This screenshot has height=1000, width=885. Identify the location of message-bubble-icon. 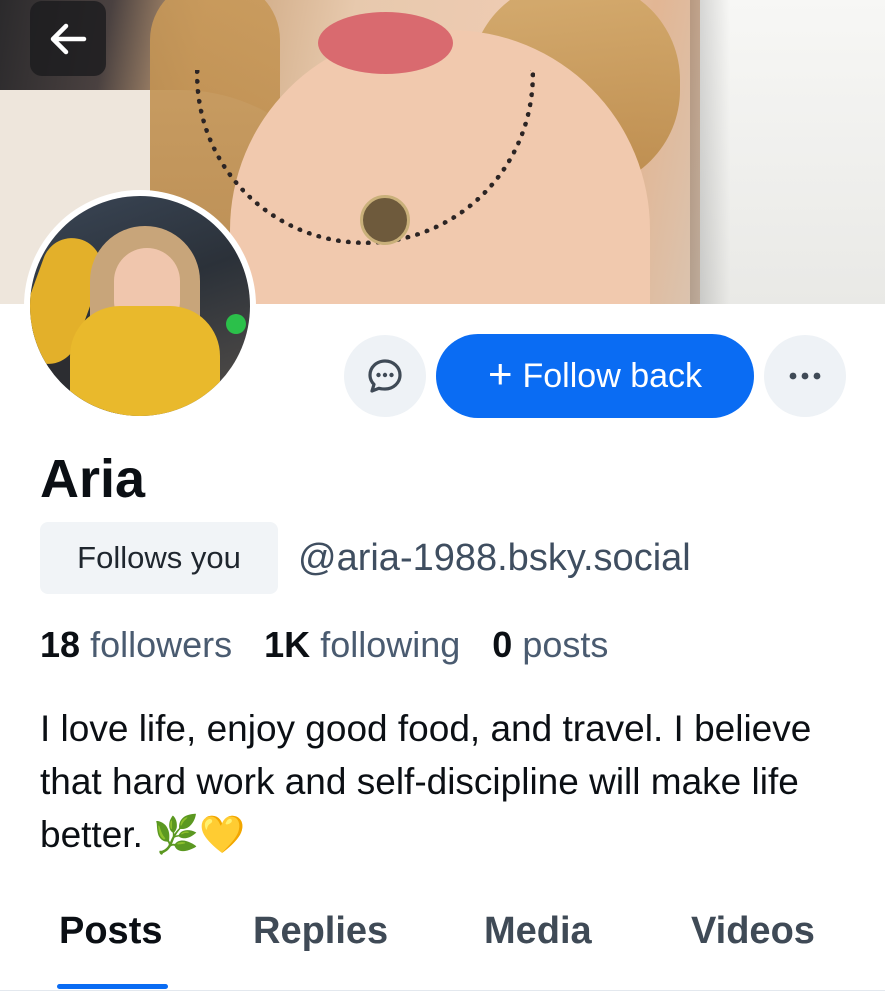
(385, 376).